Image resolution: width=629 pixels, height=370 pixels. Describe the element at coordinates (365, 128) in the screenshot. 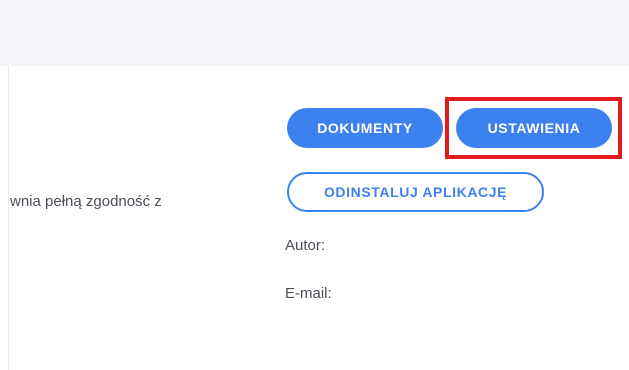

I see `documents-button: DOKUMENTY` at that location.